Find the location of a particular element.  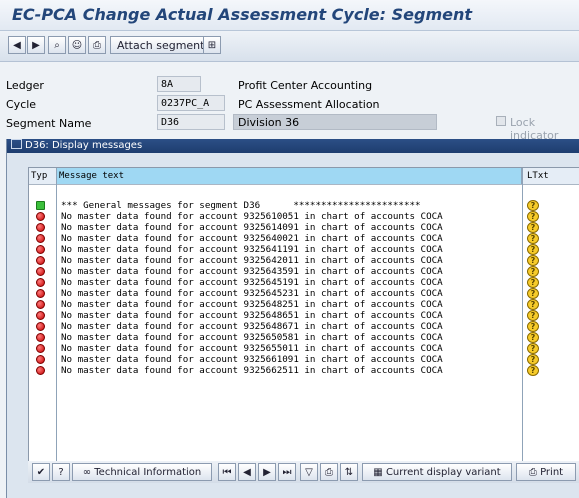

table-header: Typ Message text LTxt is located at coordinates (304, 176).